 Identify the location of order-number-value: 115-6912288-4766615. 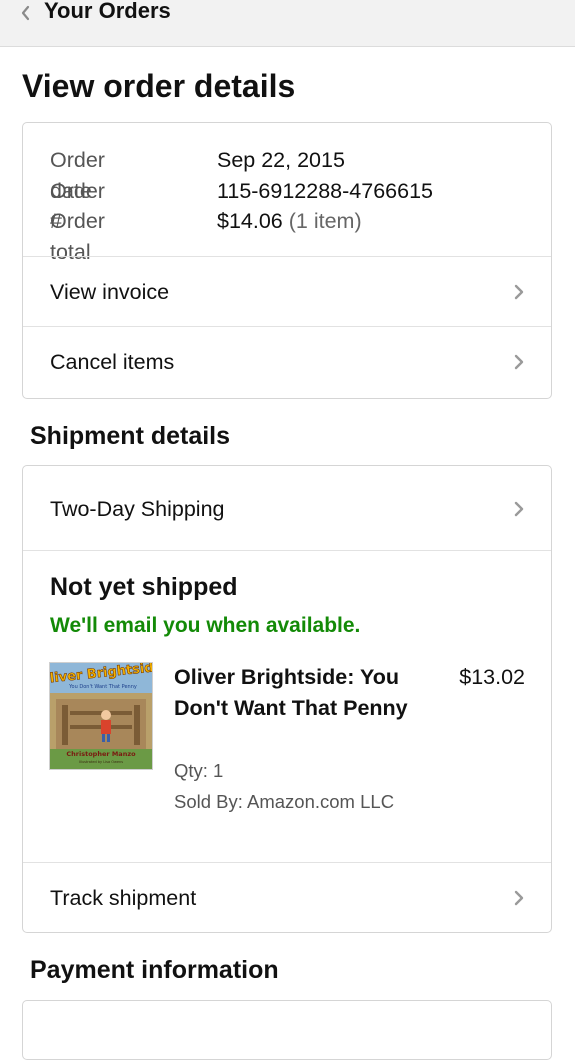
(325, 190).